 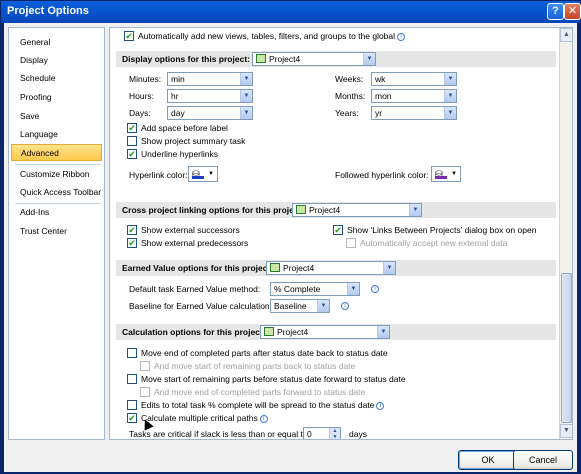 What do you see at coordinates (48, 11) in the screenshot?
I see `window-title: Project Options` at bounding box center [48, 11].